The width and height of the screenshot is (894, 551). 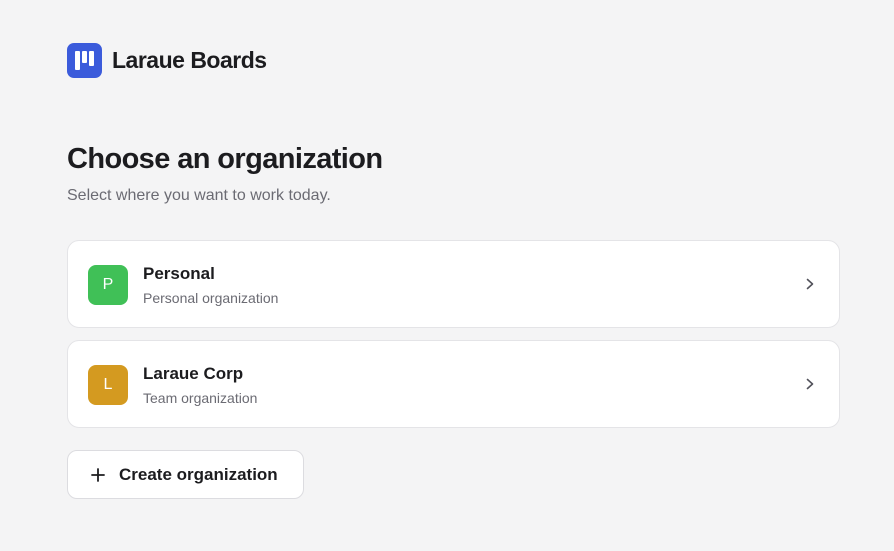 I want to click on create-organization-button: Create organization, so click(x=185, y=474).